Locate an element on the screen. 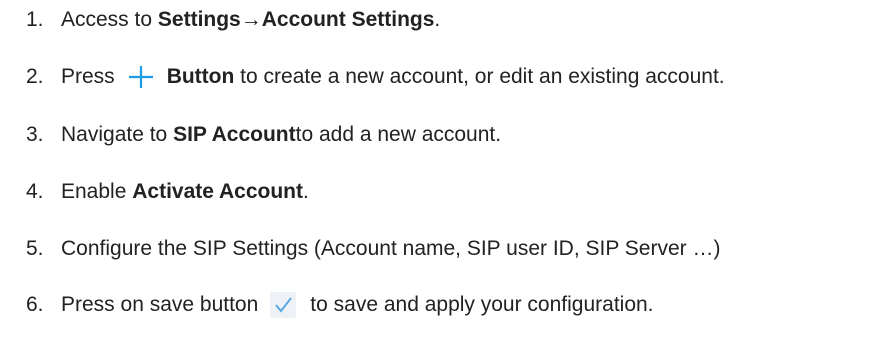 The height and width of the screenshot is (360, 896). step-text: Press is located at coordinates (88, 76).